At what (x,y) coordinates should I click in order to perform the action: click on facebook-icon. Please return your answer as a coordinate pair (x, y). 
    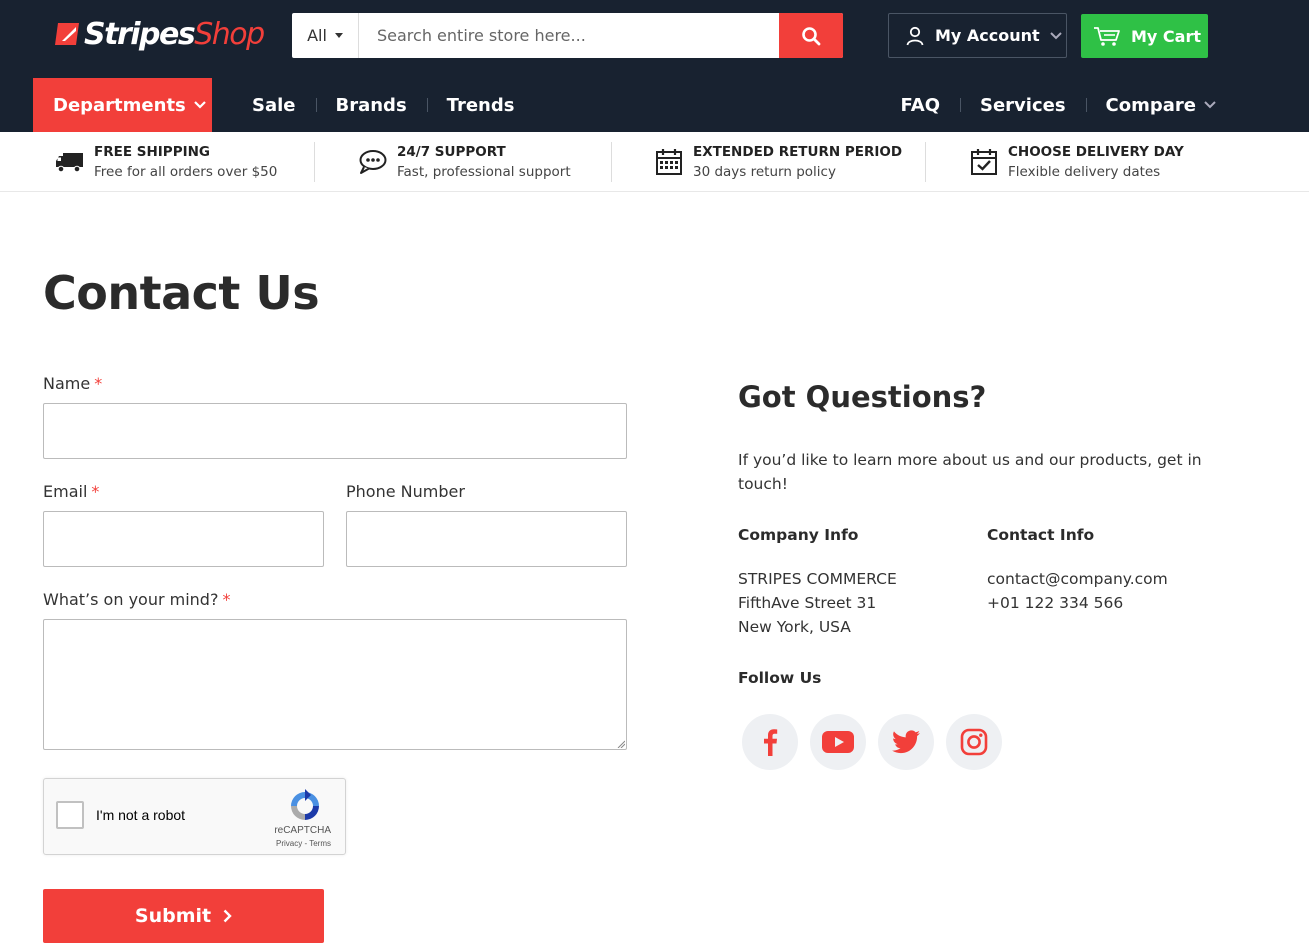
    Looking at the image, I should click on (771, 742).